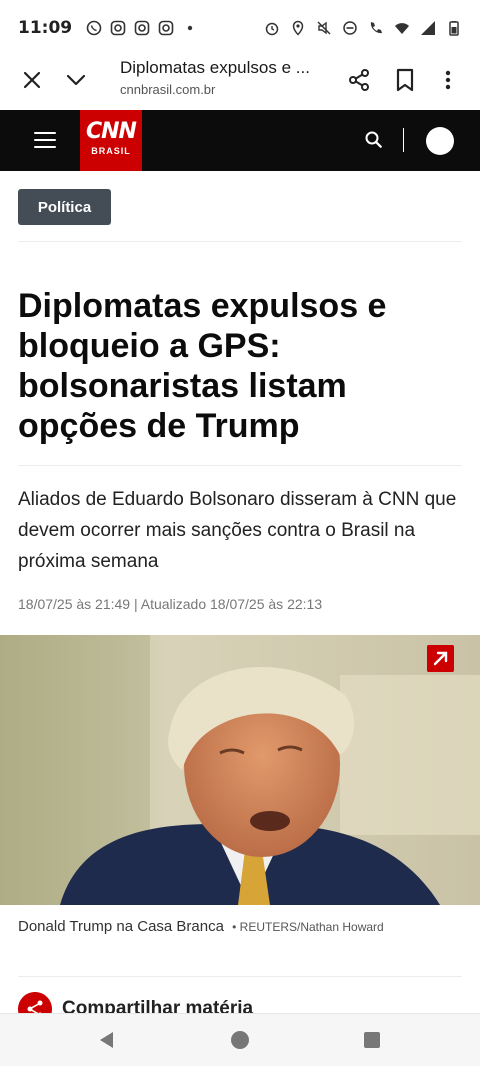 The image size is (480, 1066). Describe the element at coordinates (428, 28) in the screenshot. I see `signal-icon` at that location.